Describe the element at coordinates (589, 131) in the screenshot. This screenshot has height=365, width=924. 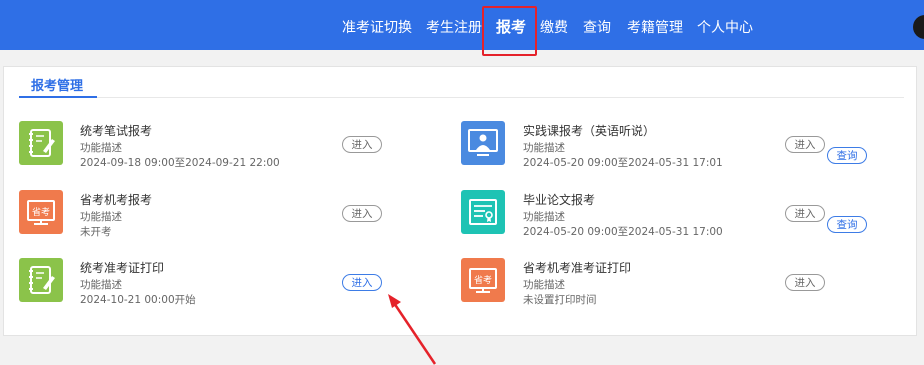
I see `card-title: 实践课报考（英语听说）` at that location.